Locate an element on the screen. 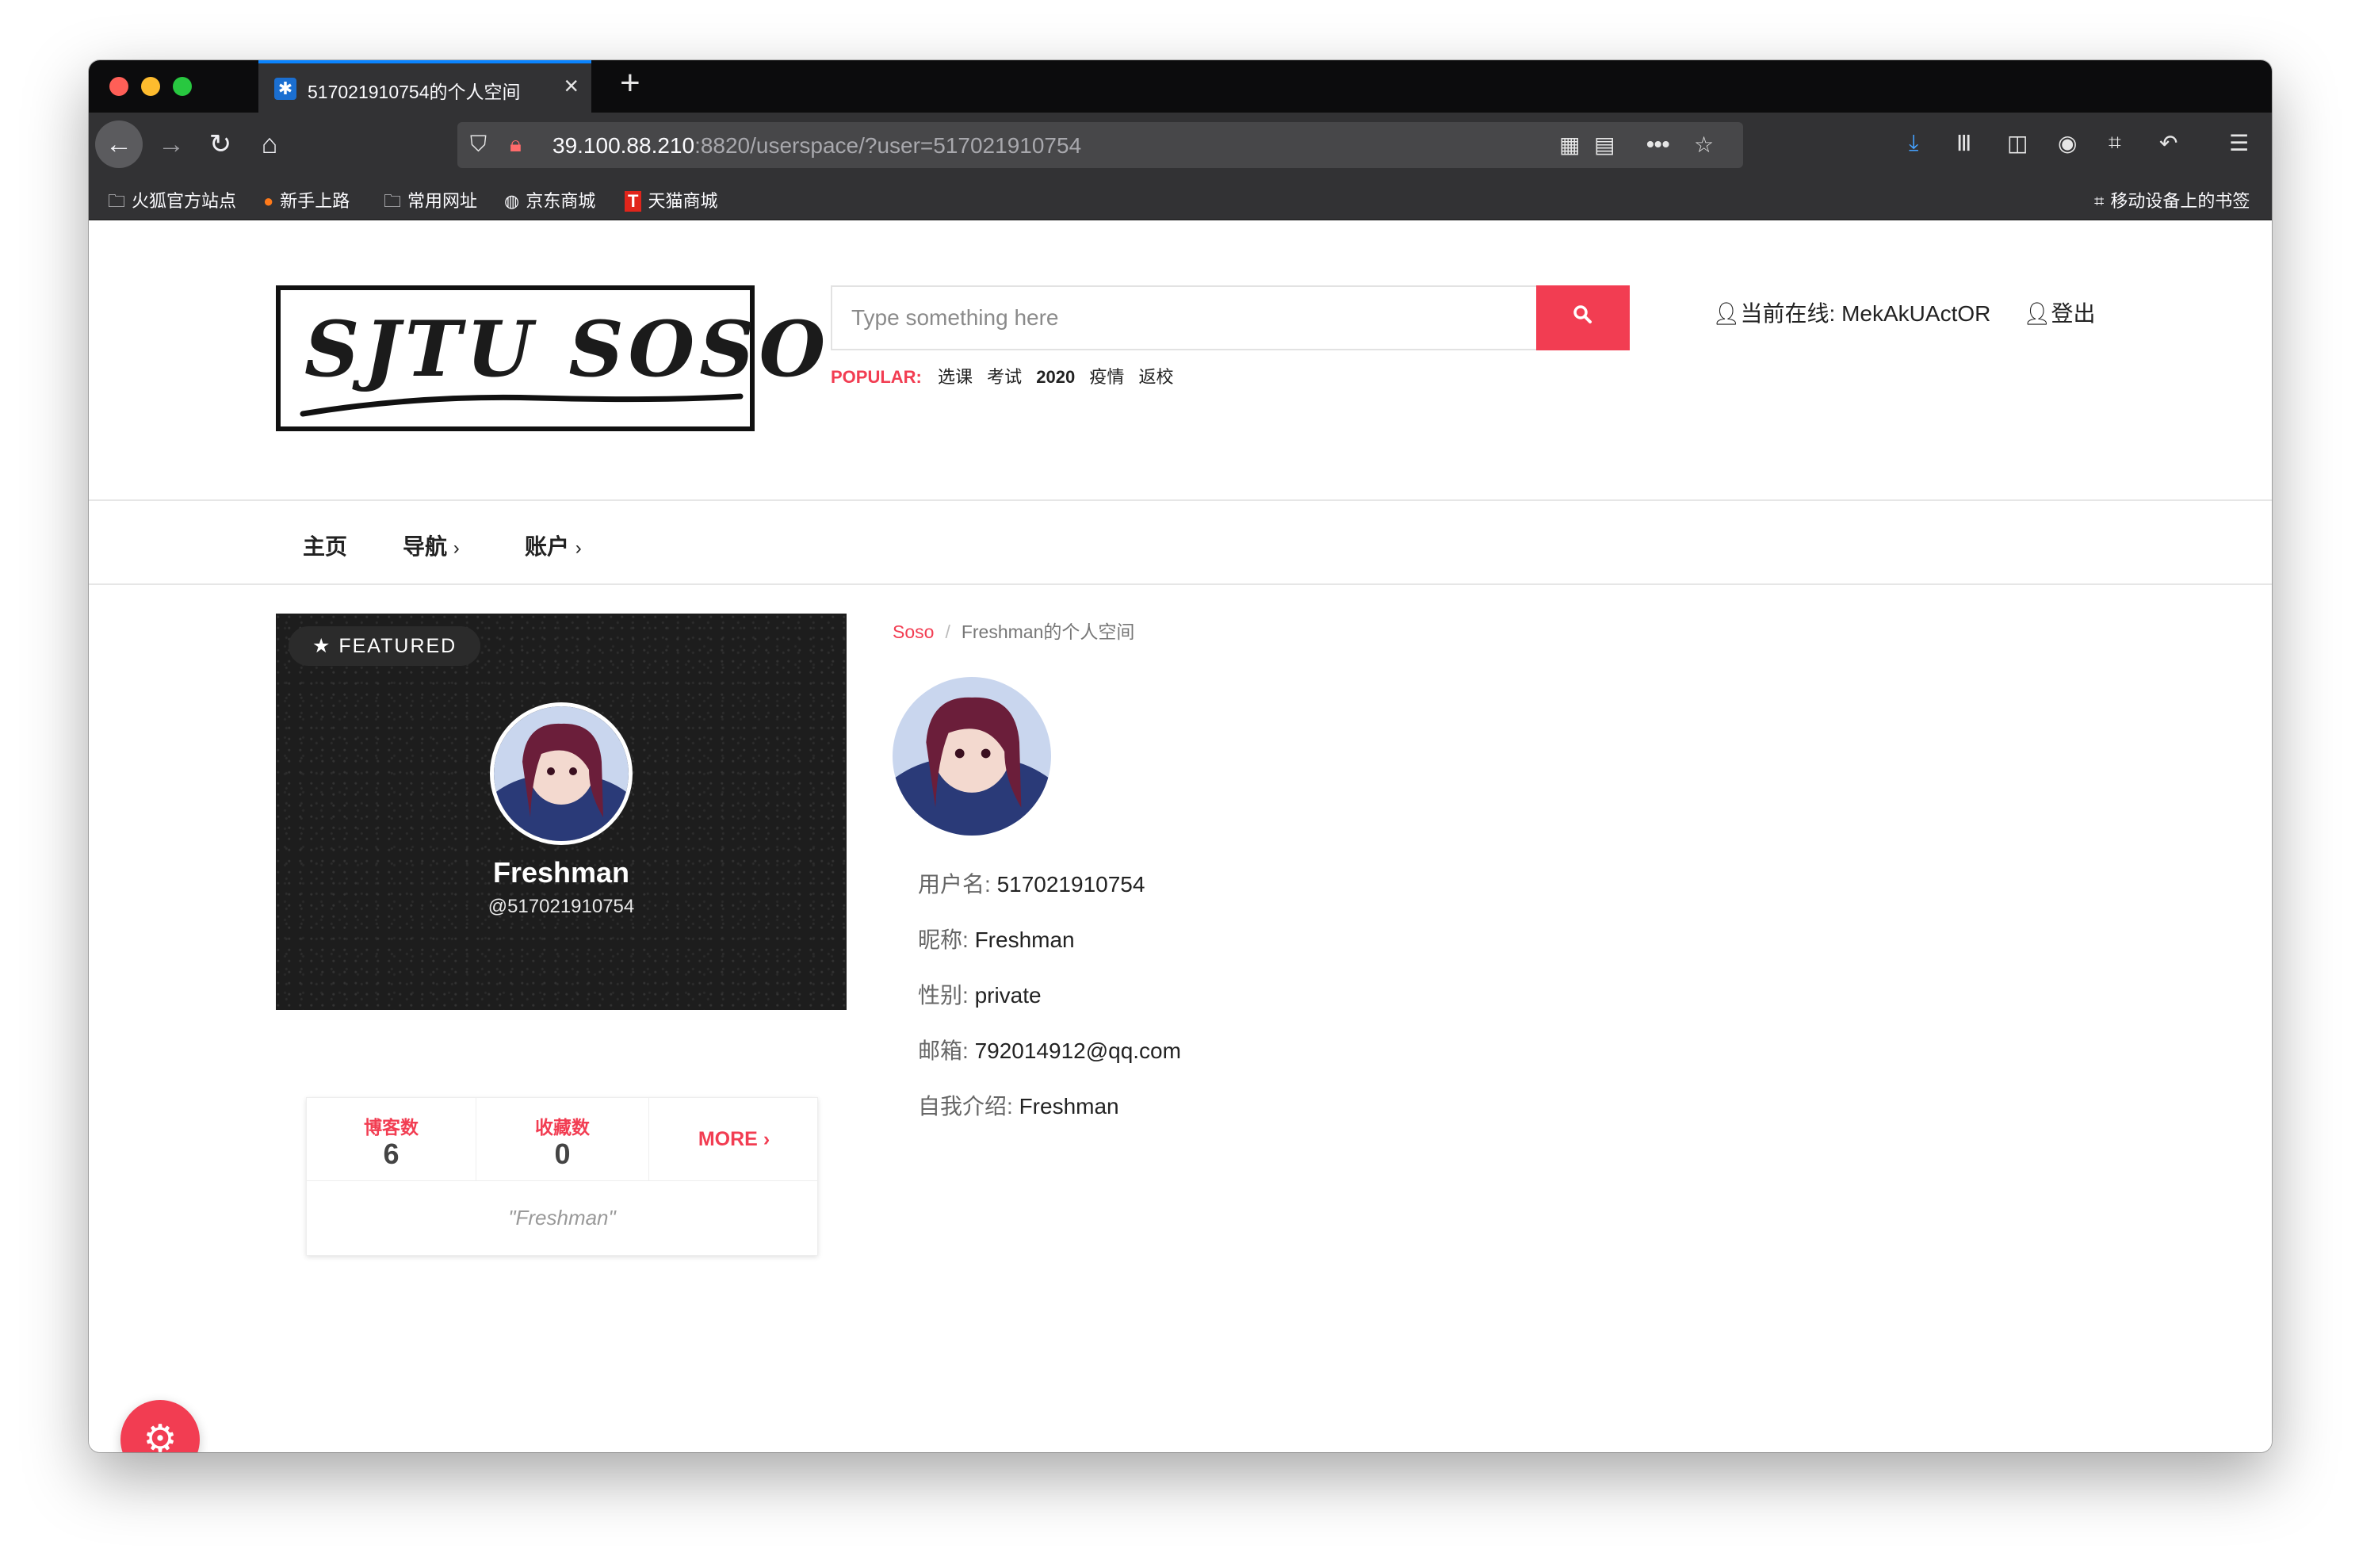  profile-field-nickname: 昵称: Freshman is located at coordinates (996, 939).